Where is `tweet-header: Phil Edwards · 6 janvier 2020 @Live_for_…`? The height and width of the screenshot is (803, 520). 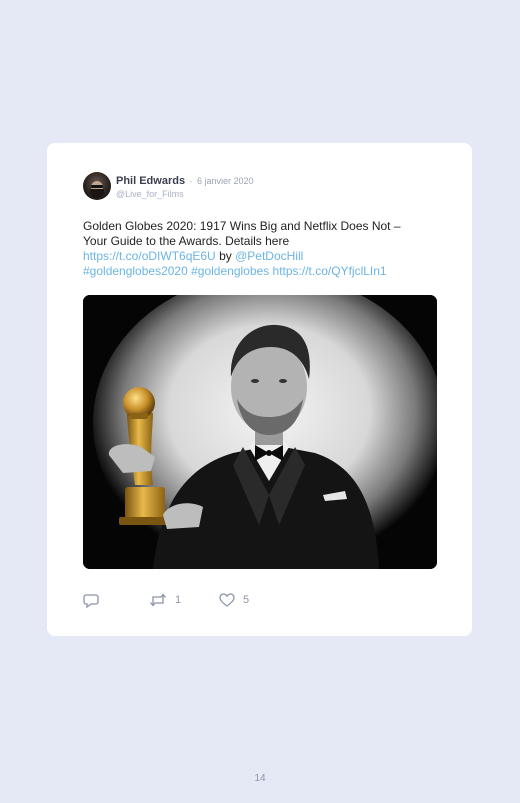 tweet-header: Phil Edwards · 6 janvier 2020 @Live_for_… is located at coordinates (168, 187).